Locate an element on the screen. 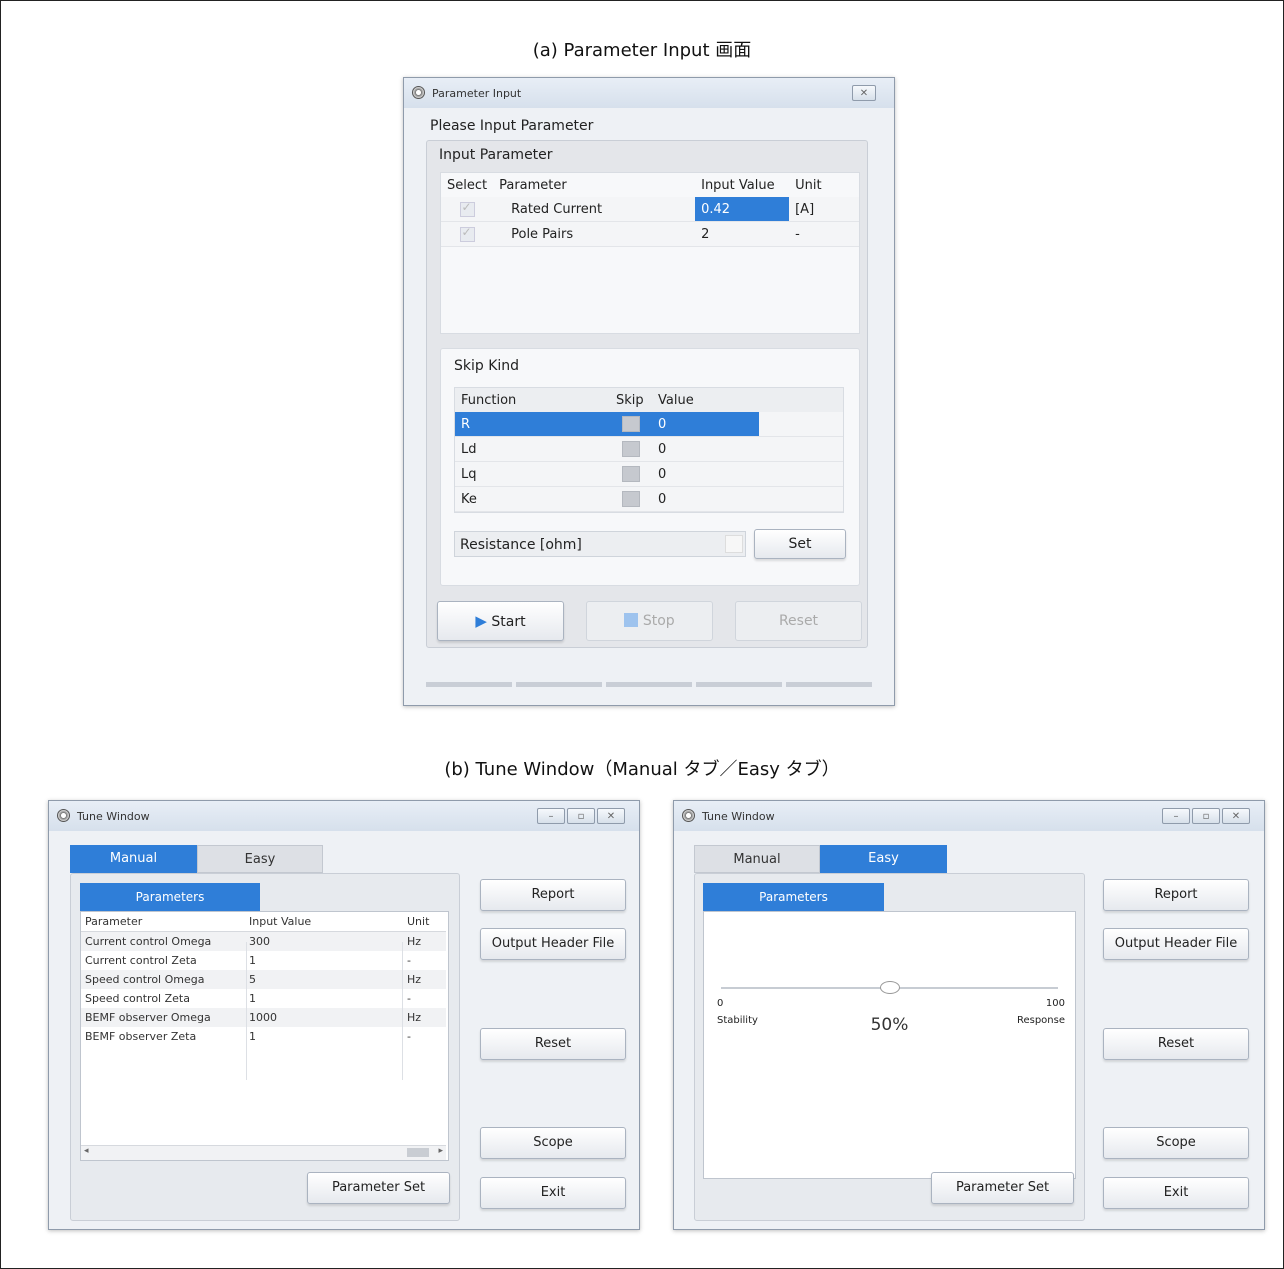 This screenshot has height=1269, width=1284. stop-button: Stop is located at coordinates (649, 621).